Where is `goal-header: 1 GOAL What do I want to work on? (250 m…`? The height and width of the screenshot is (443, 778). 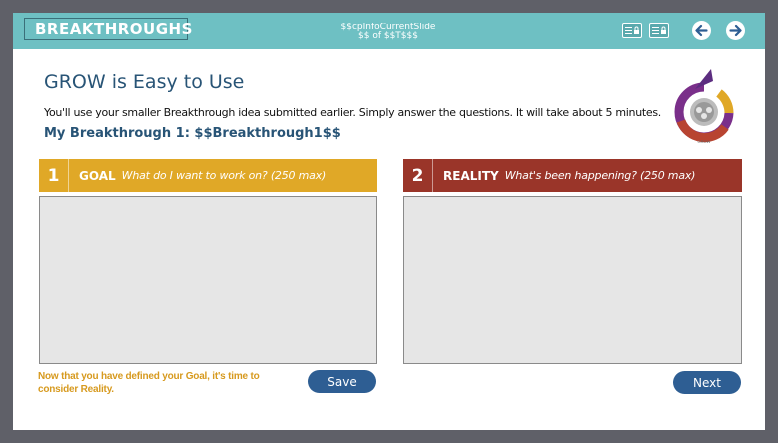 goal-header: 1 GOAL What do I want to work on? (250 m… is located at coordinates (208, 175).